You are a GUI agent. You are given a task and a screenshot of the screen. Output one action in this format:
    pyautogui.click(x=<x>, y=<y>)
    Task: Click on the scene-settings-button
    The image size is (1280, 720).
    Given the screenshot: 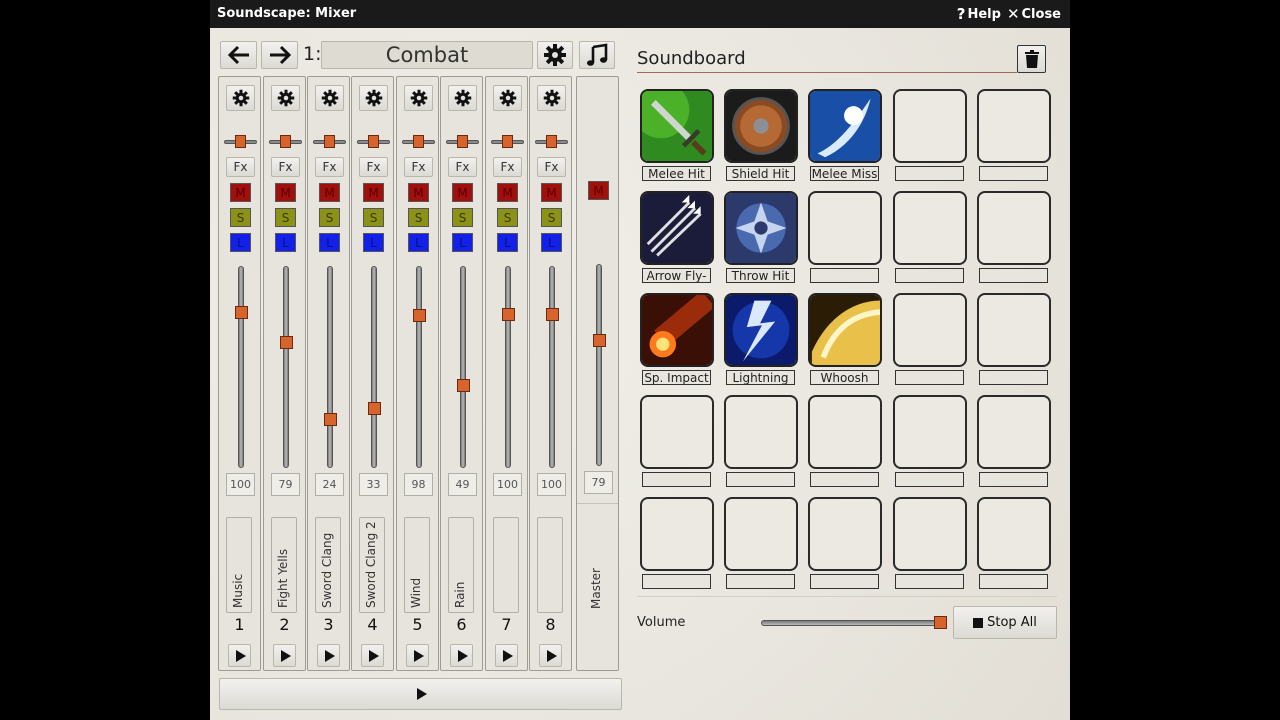 What is the action you would take?
    pyautogui.click(x=555, y=55)
    